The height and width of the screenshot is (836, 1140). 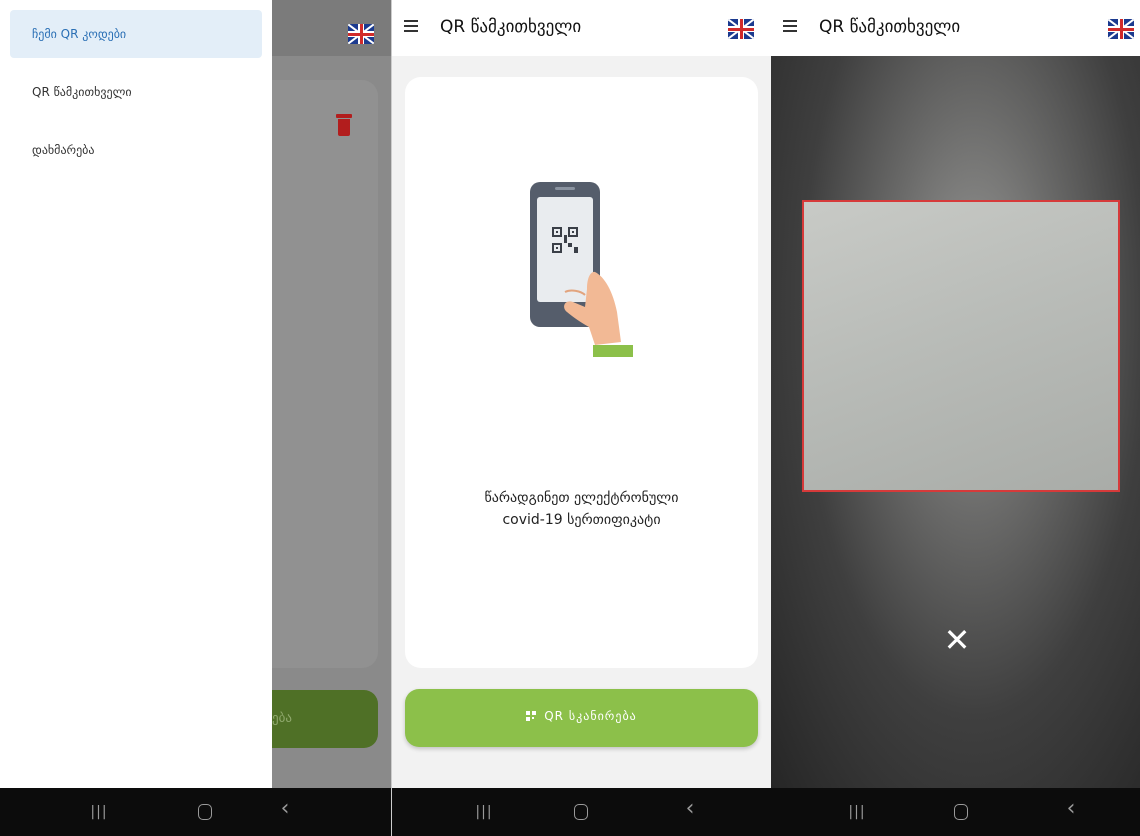 What do you see at coordinates (325, 719) in the screenshot?
I see `scrimmed-button: ება` at bounding box center [325, 719].